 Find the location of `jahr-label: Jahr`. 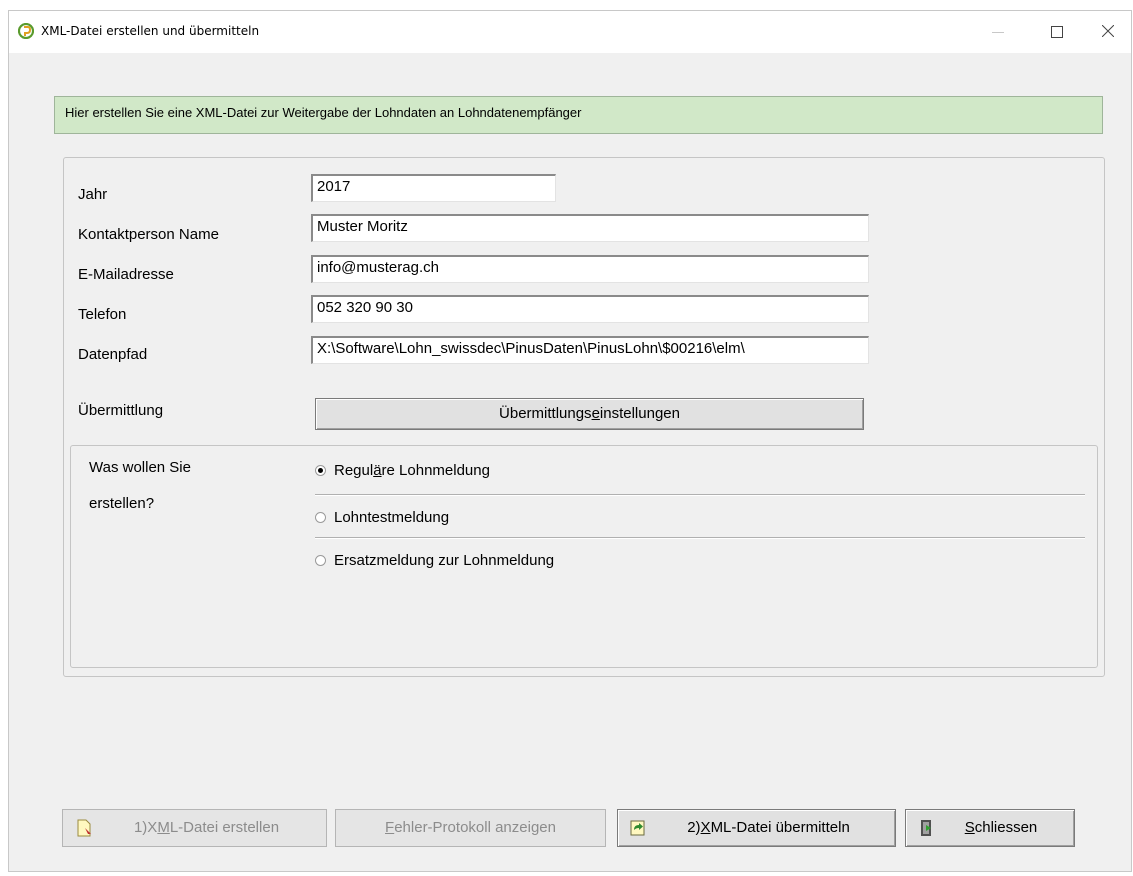

jahr-label: Jahr is located at coordinates (93, 194).